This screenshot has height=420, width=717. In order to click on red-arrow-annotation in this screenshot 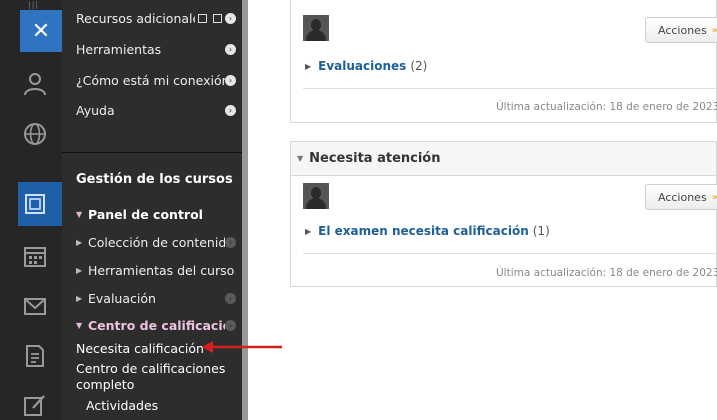, I will do `click(242, 347)`.